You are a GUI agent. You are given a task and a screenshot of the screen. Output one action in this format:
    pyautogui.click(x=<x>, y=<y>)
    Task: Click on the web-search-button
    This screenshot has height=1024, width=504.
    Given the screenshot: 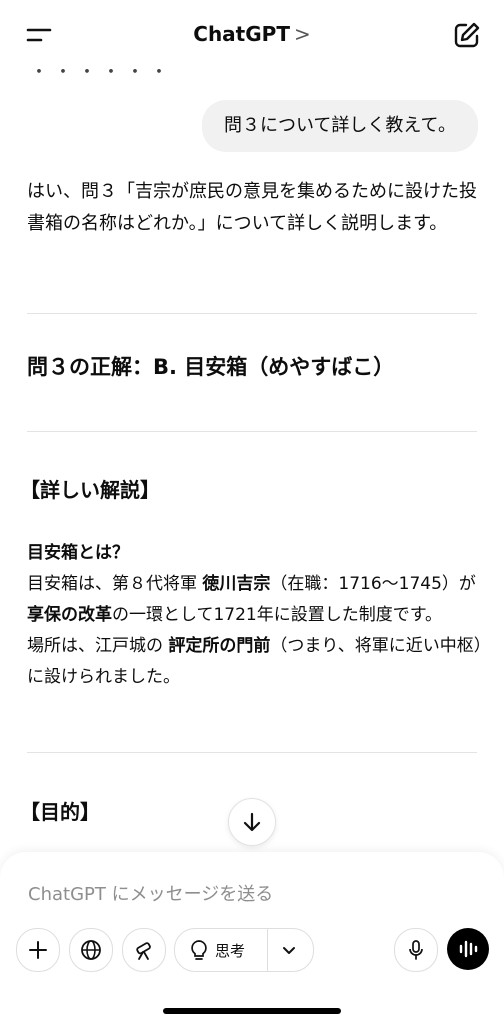 What is the action you would take?
    pyautogui.click(x=91, y=950)
    